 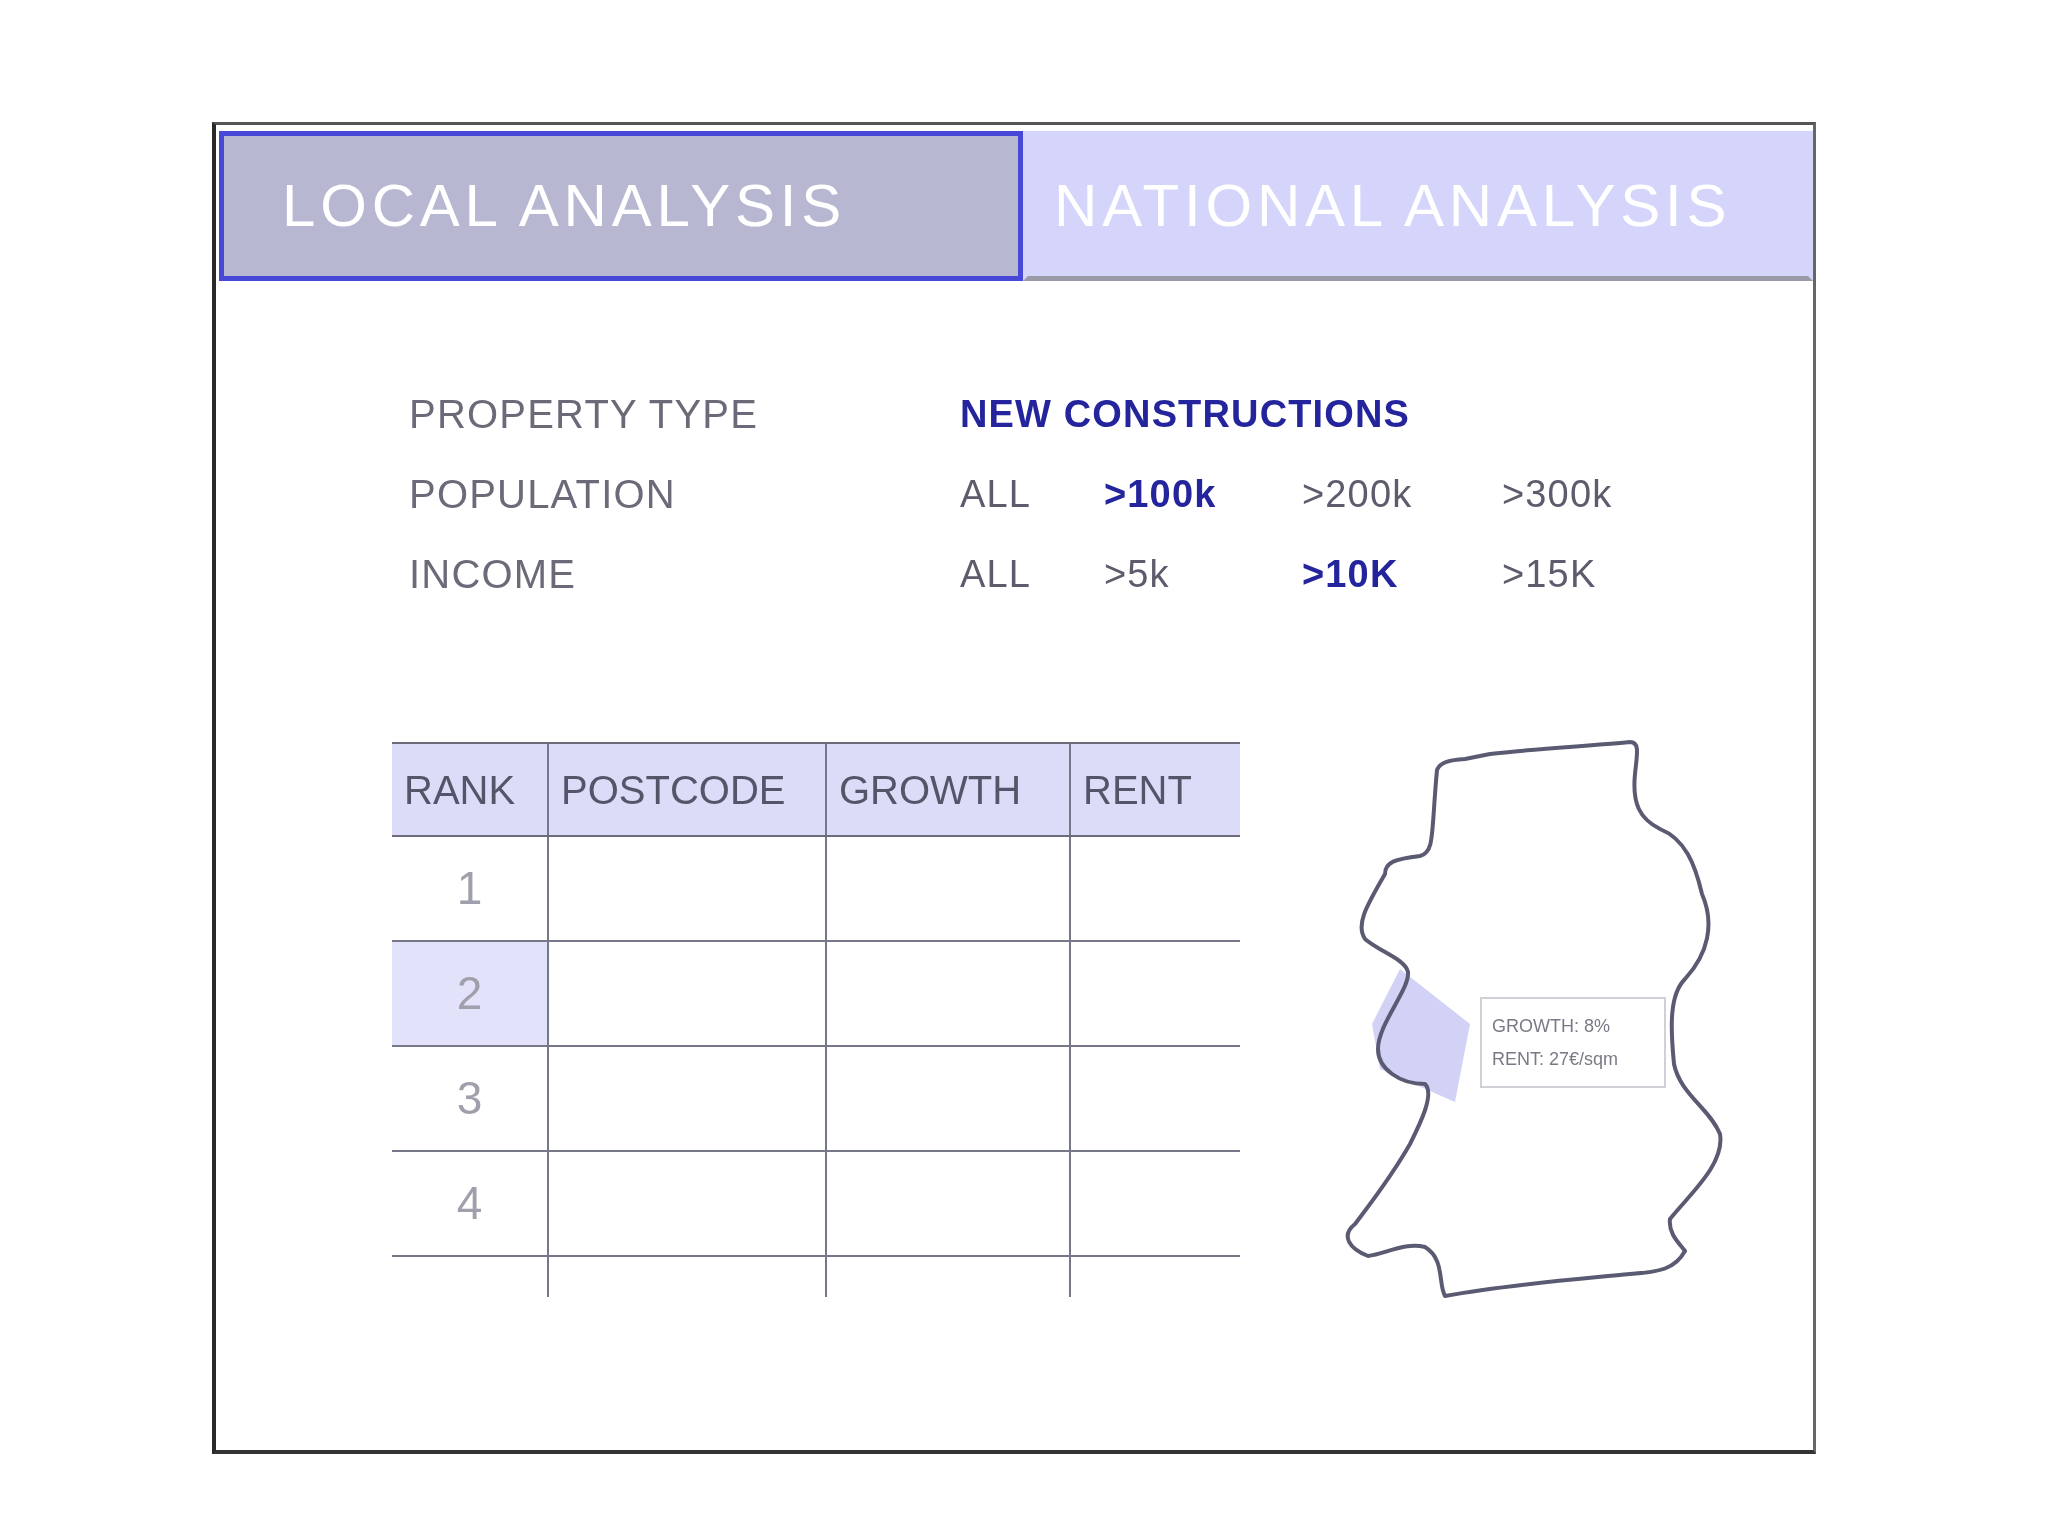 I want to click on column-header: GROWTH, so click(x=930, y=790).